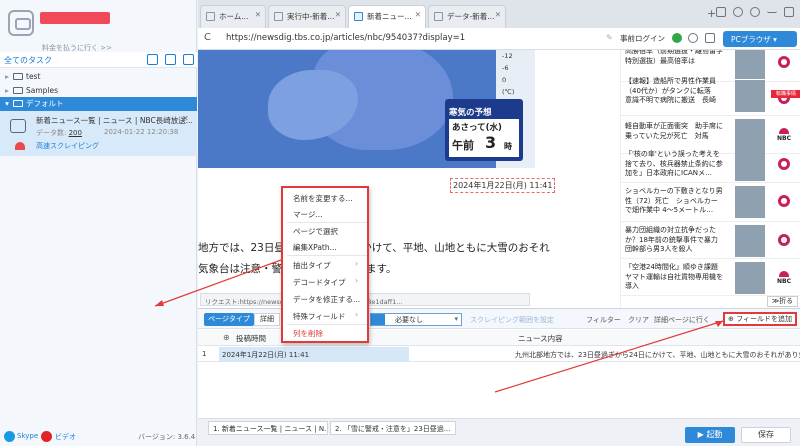  What do you see at coordinates (229, 319) in the screenshot?
I see `page-type-button: ページタイプ` at bounding box center [229, 319].